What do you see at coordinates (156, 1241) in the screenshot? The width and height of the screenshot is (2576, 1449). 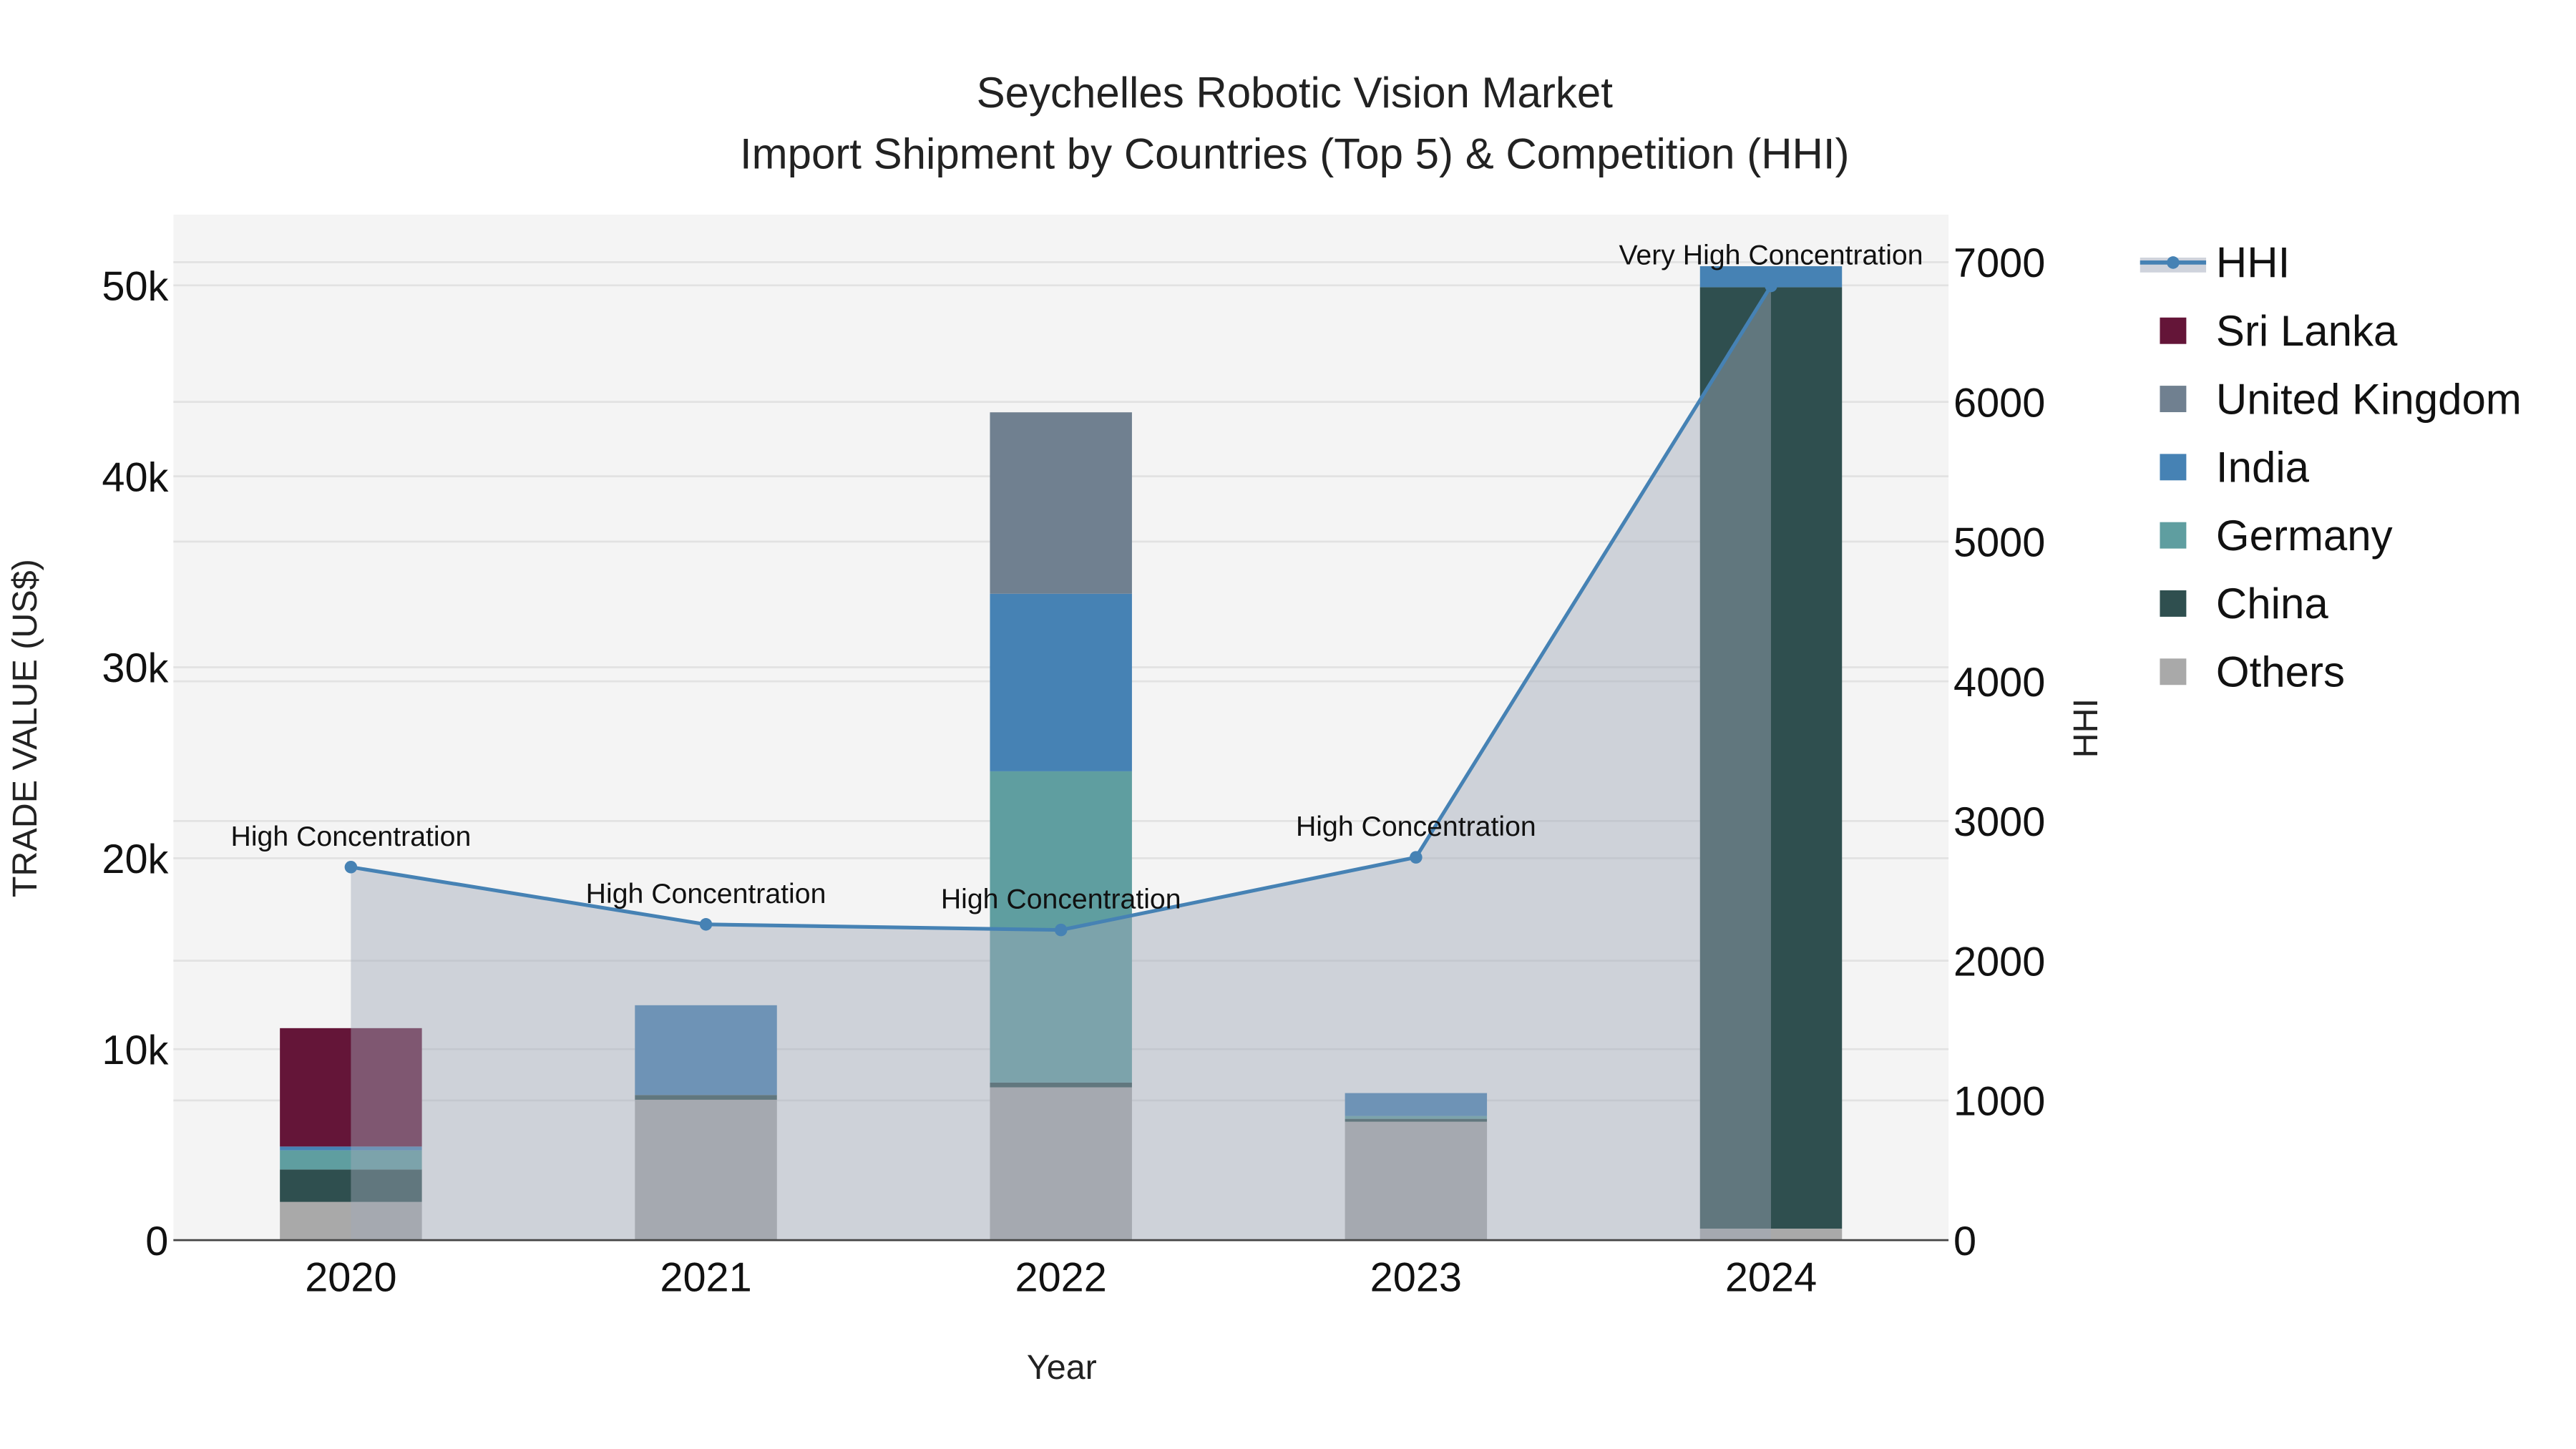 I see `y-tick-label: 0` at bounding box center [156, 1241].